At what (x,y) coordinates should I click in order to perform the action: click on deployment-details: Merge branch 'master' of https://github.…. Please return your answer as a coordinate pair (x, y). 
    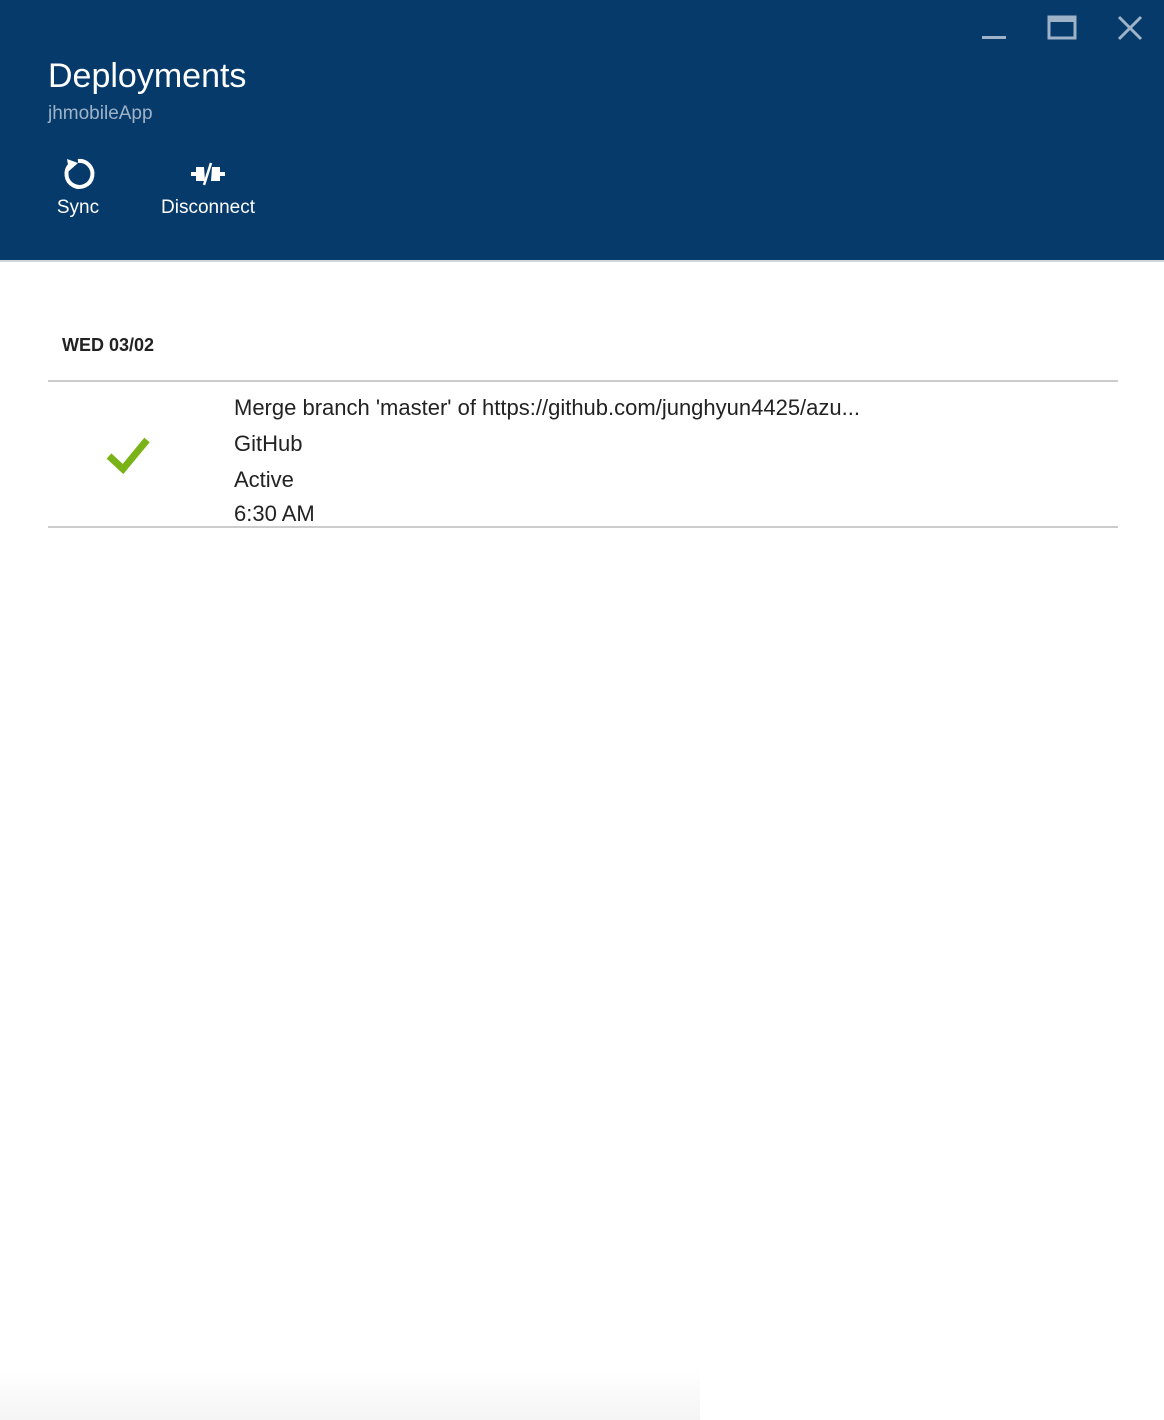
    Looking at the image, I should click on (547, 460).